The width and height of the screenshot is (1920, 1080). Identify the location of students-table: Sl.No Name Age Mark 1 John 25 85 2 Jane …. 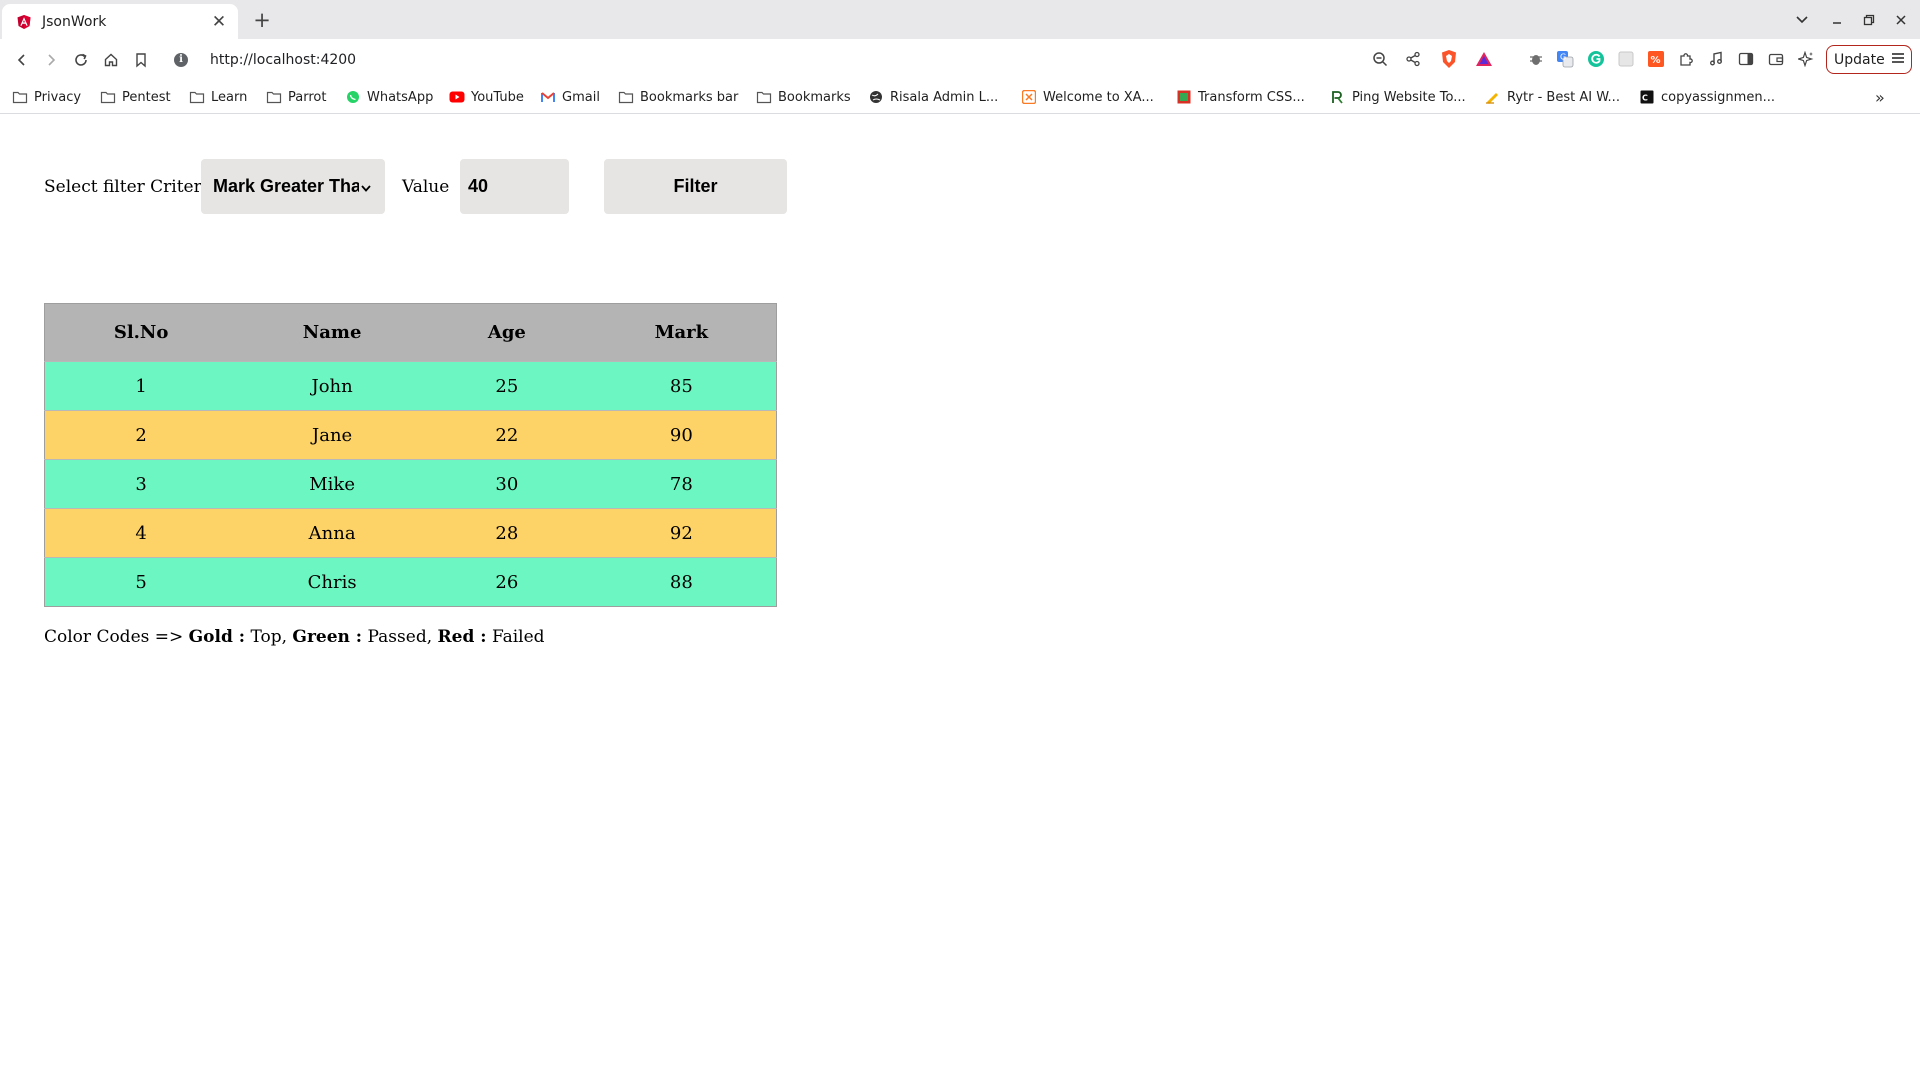
(410, 455).